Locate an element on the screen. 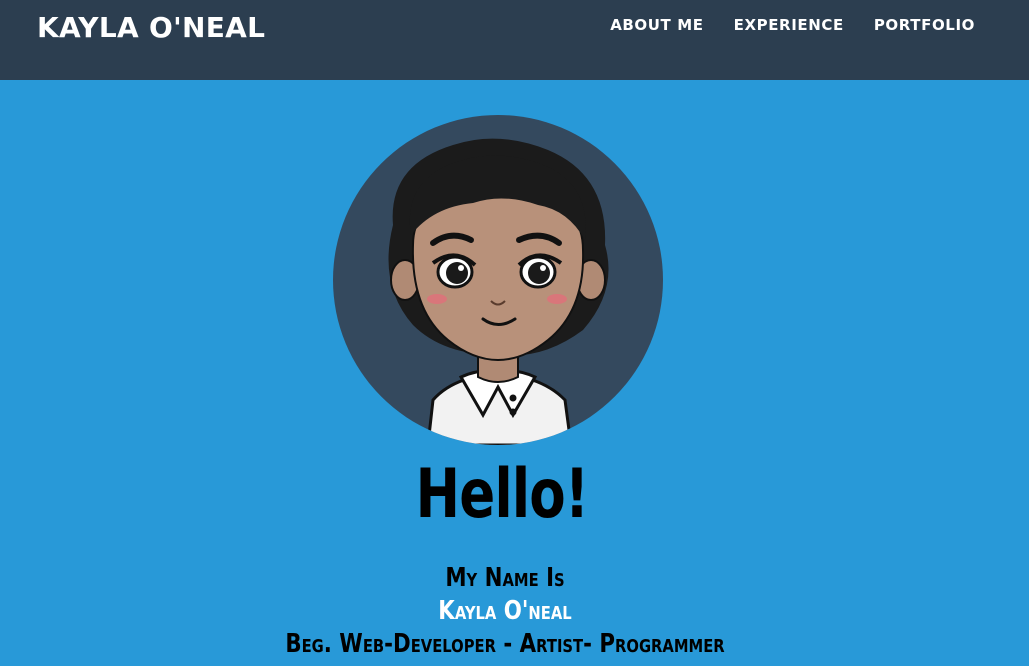 Image resolution: width=1029 pixels, height=666 pixels. hero-roles-line: Beg. Web-Developer - Artist- Programmer is located at coordinates (505, 644).